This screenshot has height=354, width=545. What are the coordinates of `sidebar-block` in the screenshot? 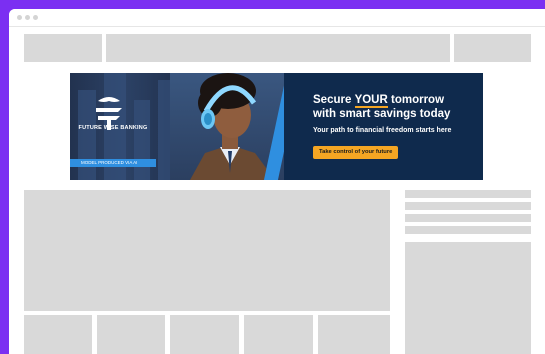 It's located at (468, 298).